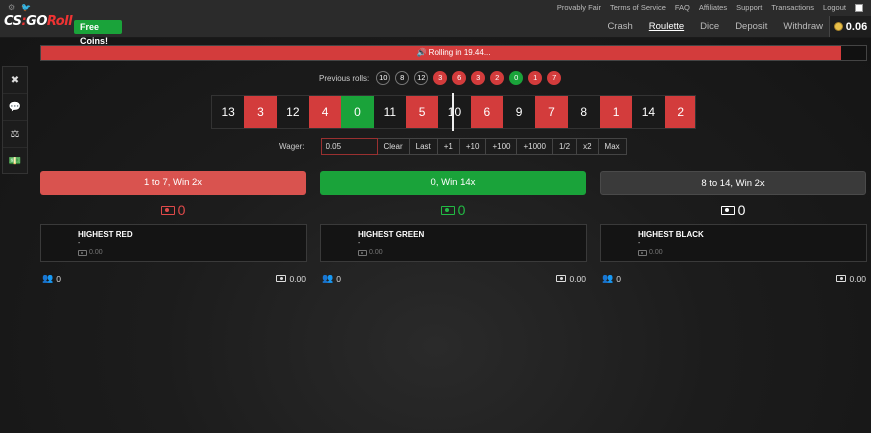 Image resolution: width=871 pixels, height=433 pixels. I want to click on wager-input, so click(349, 146).